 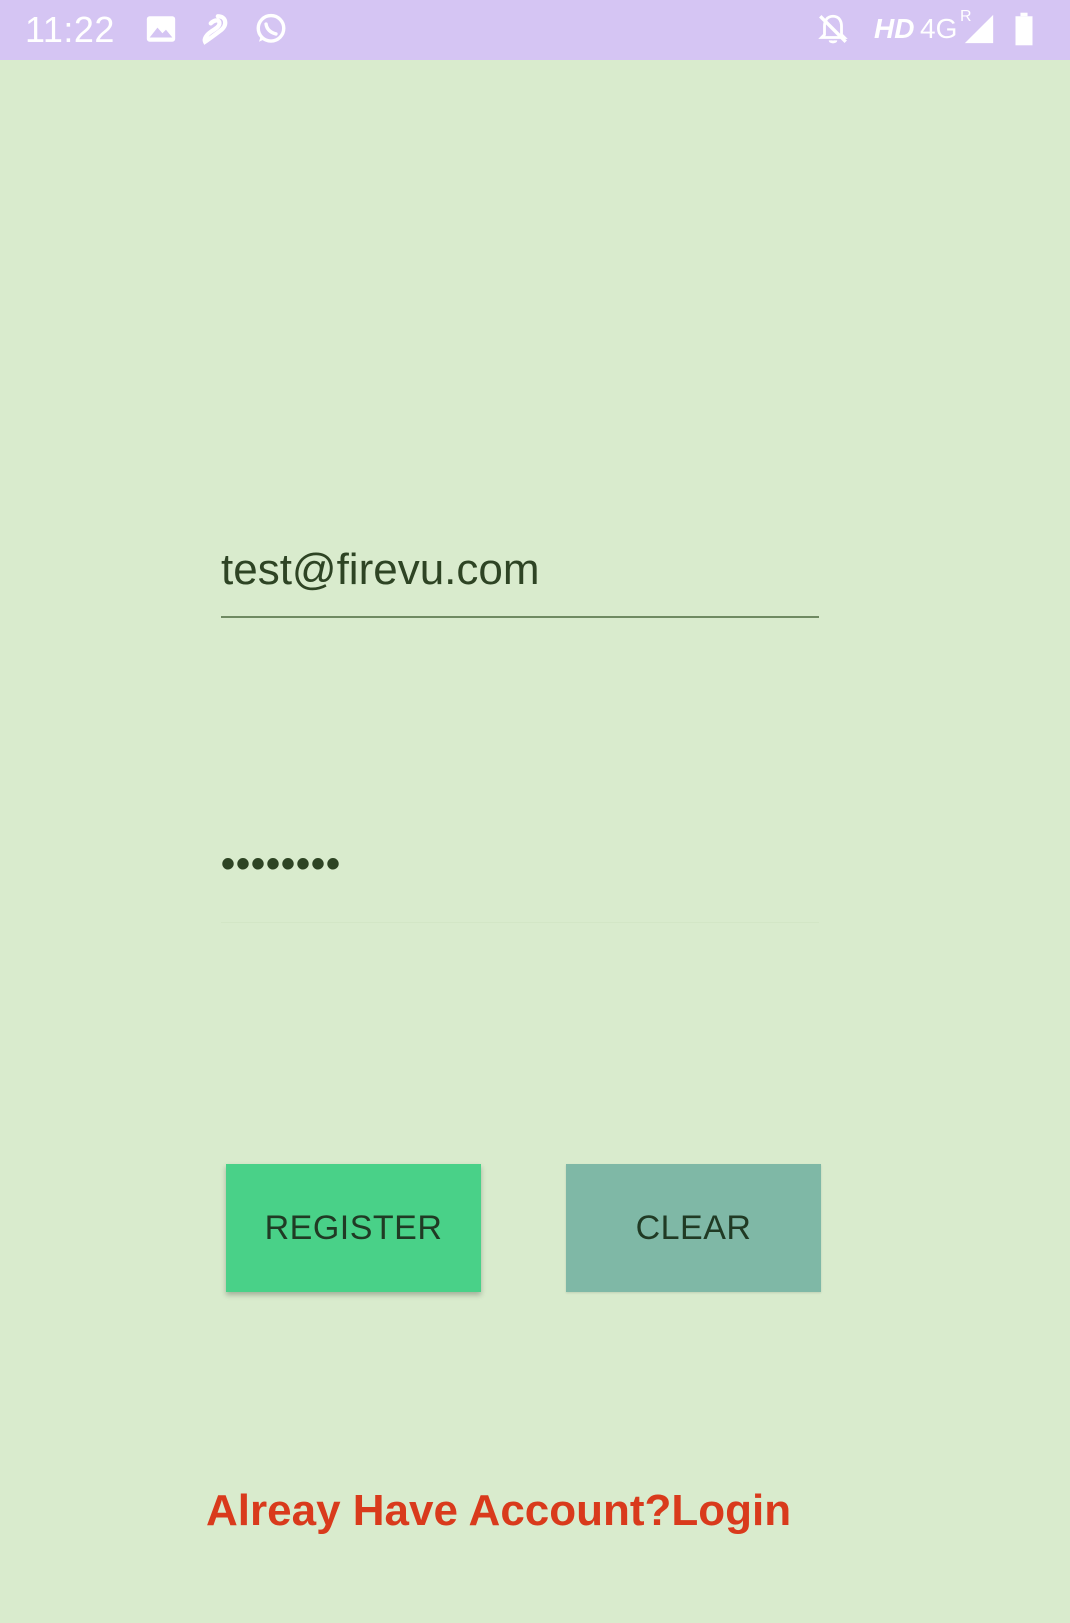 What do you see at coordinates (520, 876) in the screenshot?
I see `password-field: ••••••••` at bounding box center [520, 876].